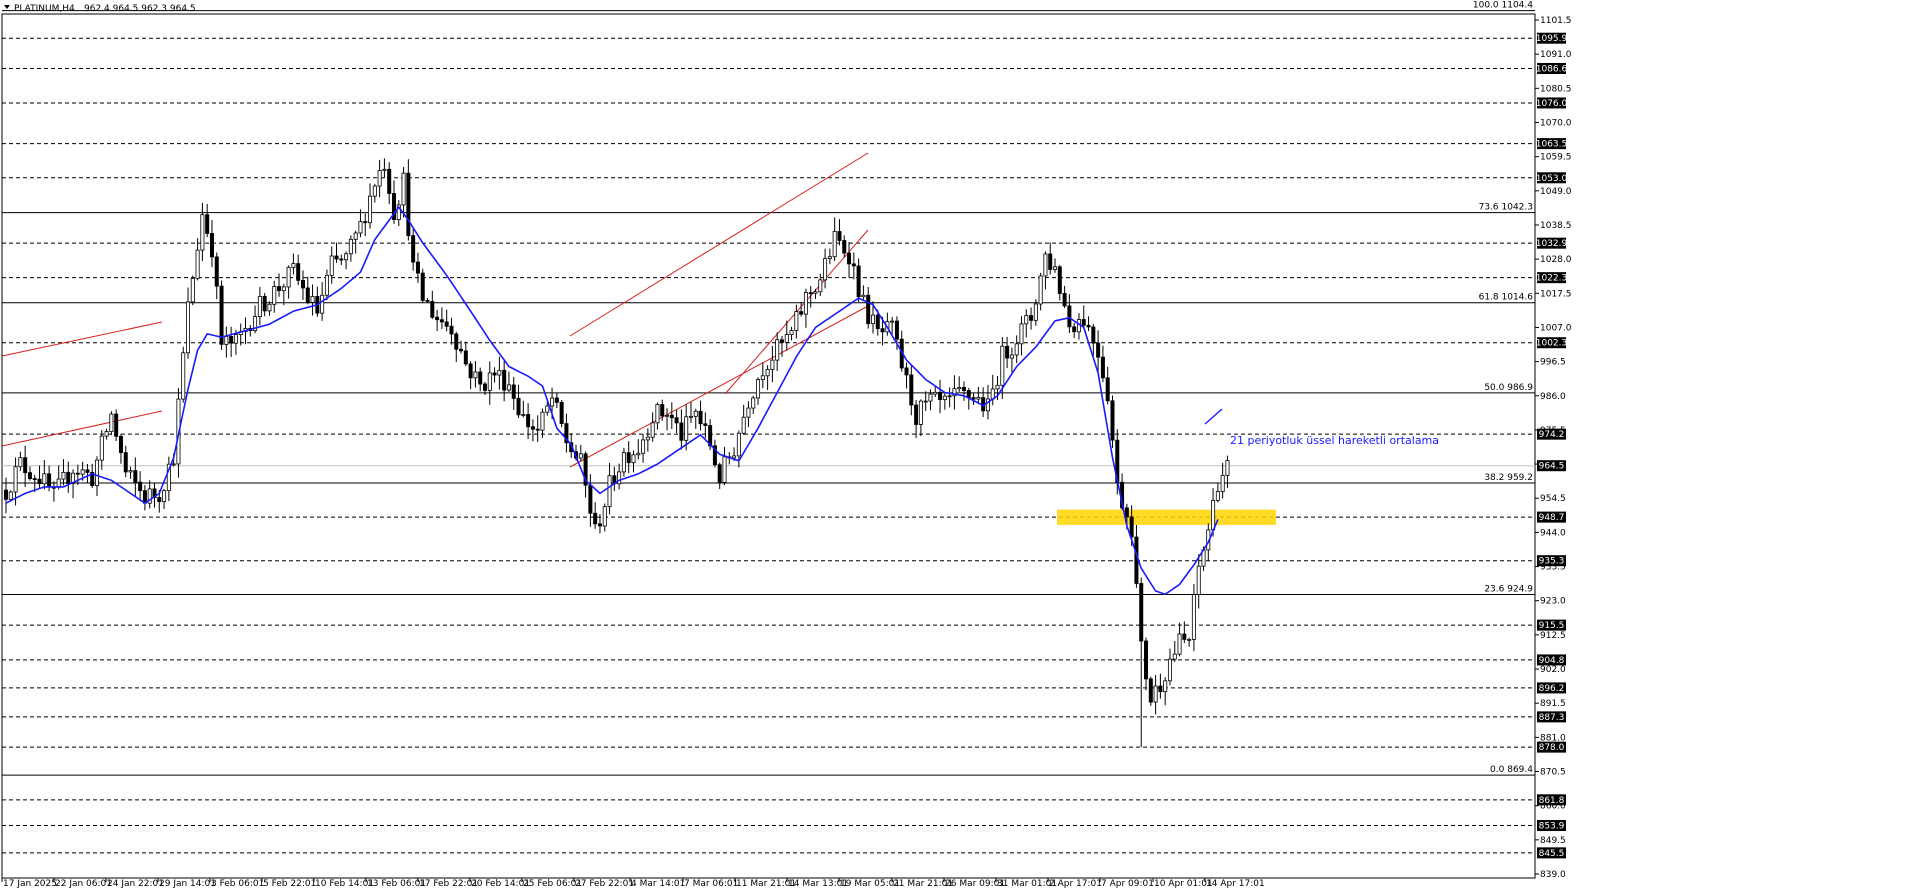 The image size is (1916, 888). Describe the element at coordinates (237, 883) in the screenshot. I see `x-tick-label: 3 Feb 06:01` at that location.